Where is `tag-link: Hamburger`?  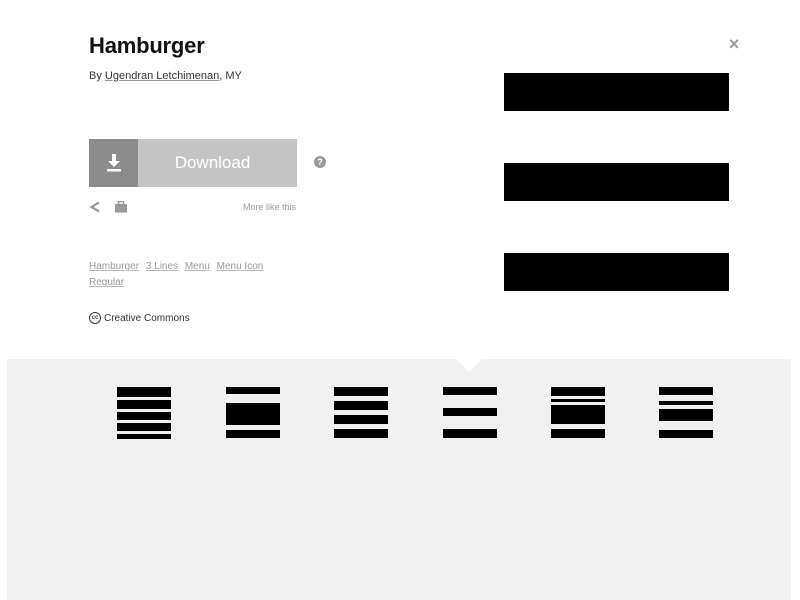
tag-link: Hamburger is located at coordinates (114, 266).